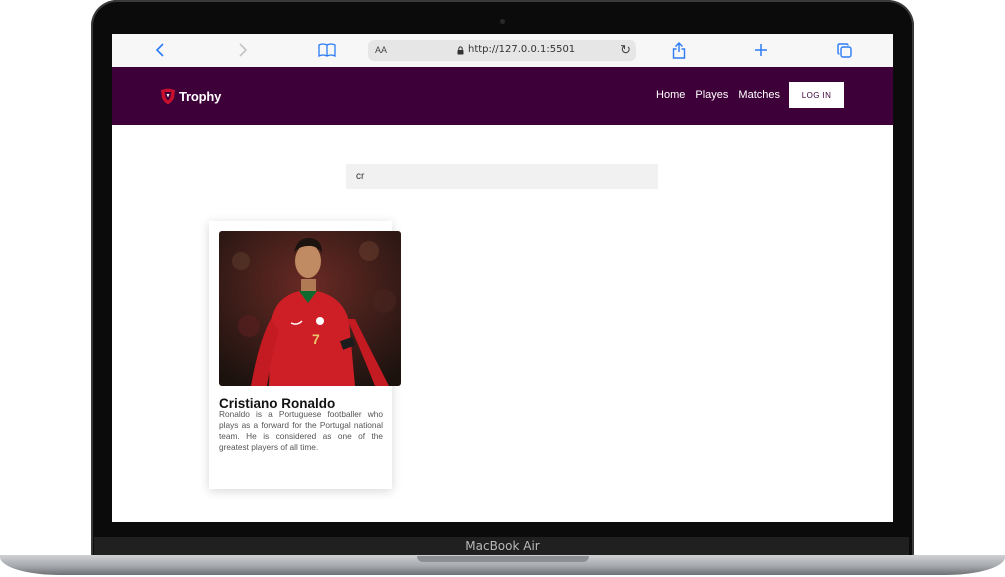  I want to click on player-search-input, so click(502, 176).